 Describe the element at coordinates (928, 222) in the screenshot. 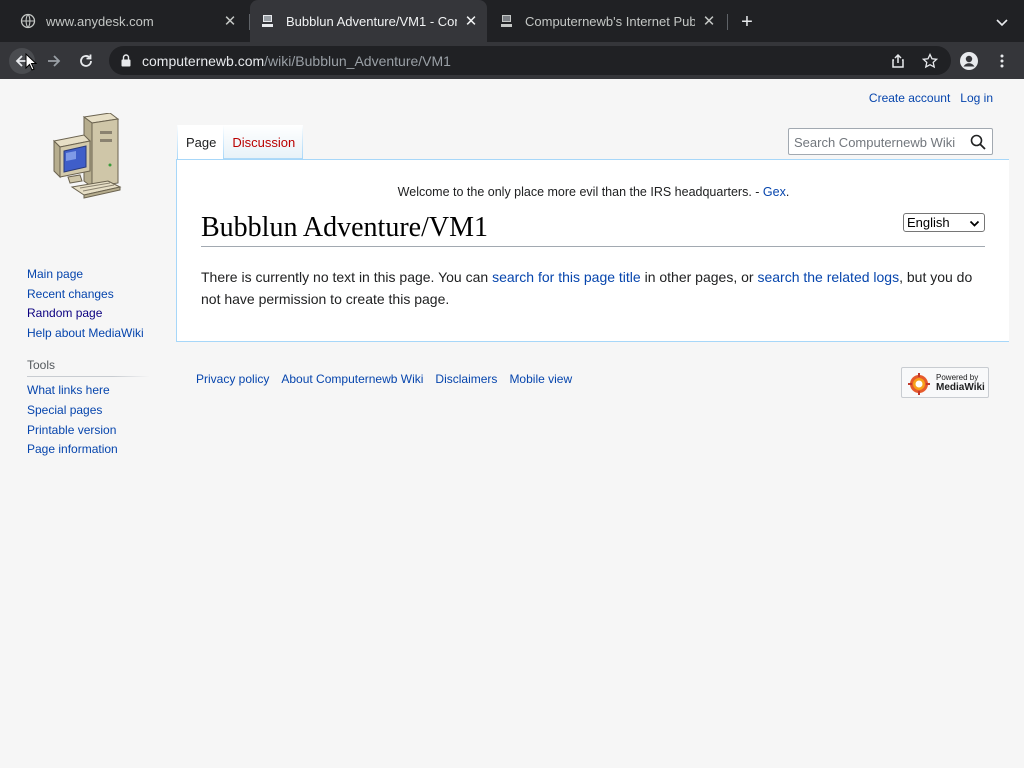

I see `language-select-value: English` at that location.